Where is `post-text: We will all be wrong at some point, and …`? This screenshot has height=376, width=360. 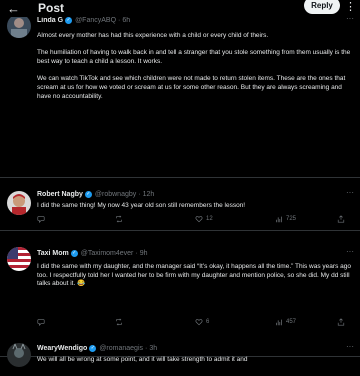
post-text: We will all be wrong at some point, and … is located at coordinates (196, 360).